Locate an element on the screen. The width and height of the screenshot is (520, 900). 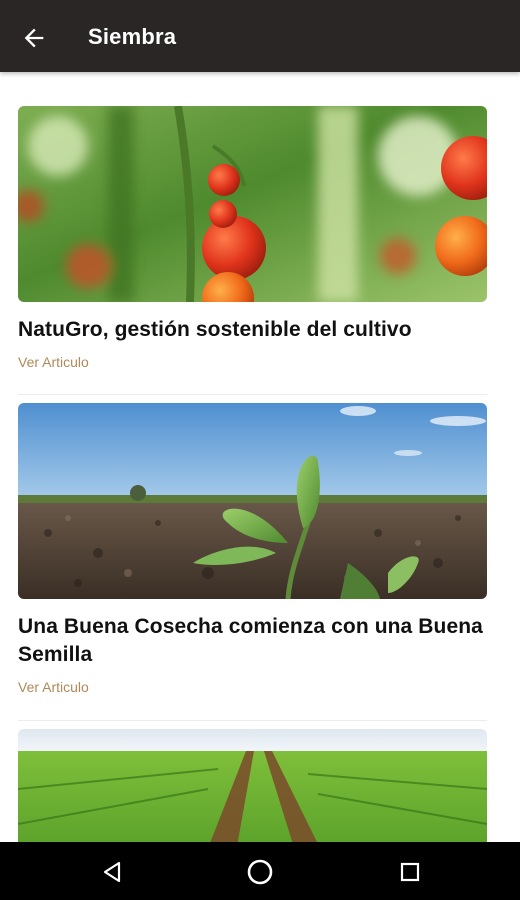
article-title: NatuGro, gestión sostenible del cultivo is located at coordinates (252, 330).